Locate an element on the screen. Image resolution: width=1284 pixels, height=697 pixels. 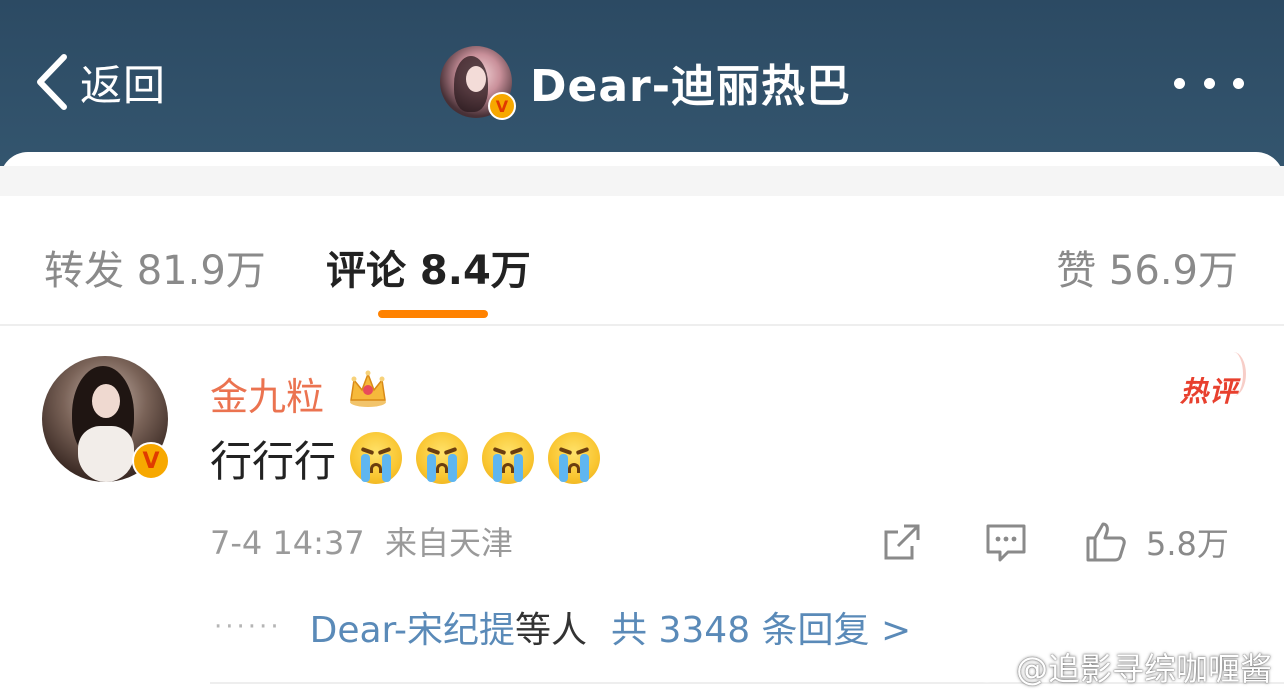
reply-user-link: Dear-宋纪提 is located at coordinates (412, 627).